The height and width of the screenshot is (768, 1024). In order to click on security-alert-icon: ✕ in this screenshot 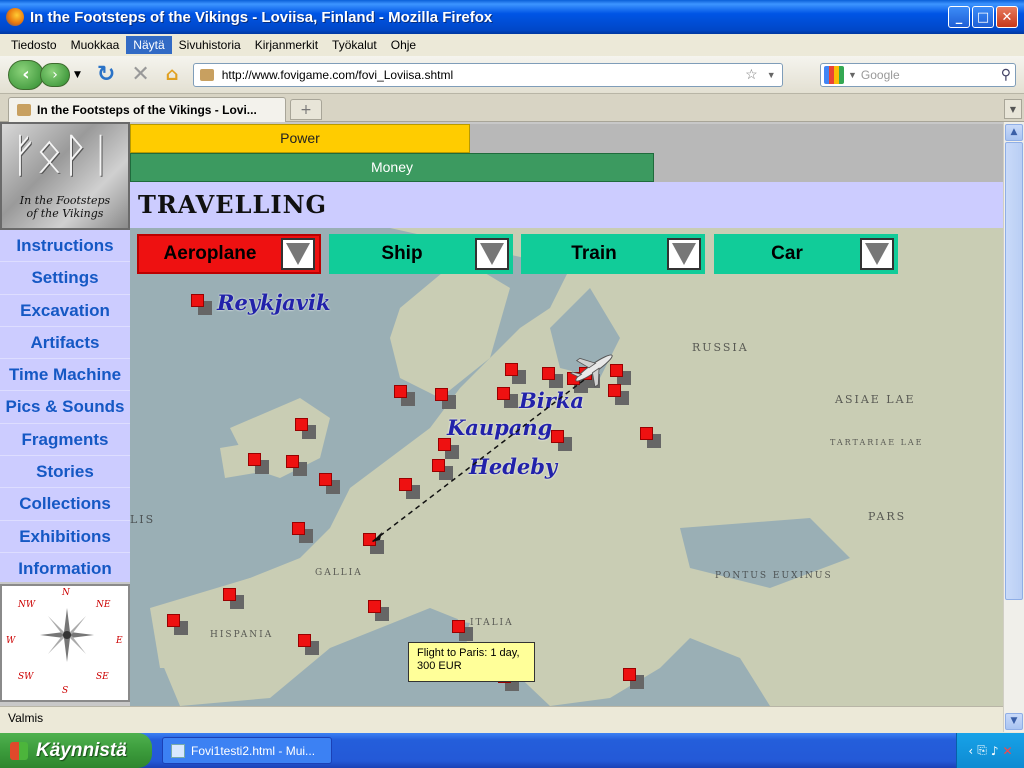, I will do `click(1008, 751)`.